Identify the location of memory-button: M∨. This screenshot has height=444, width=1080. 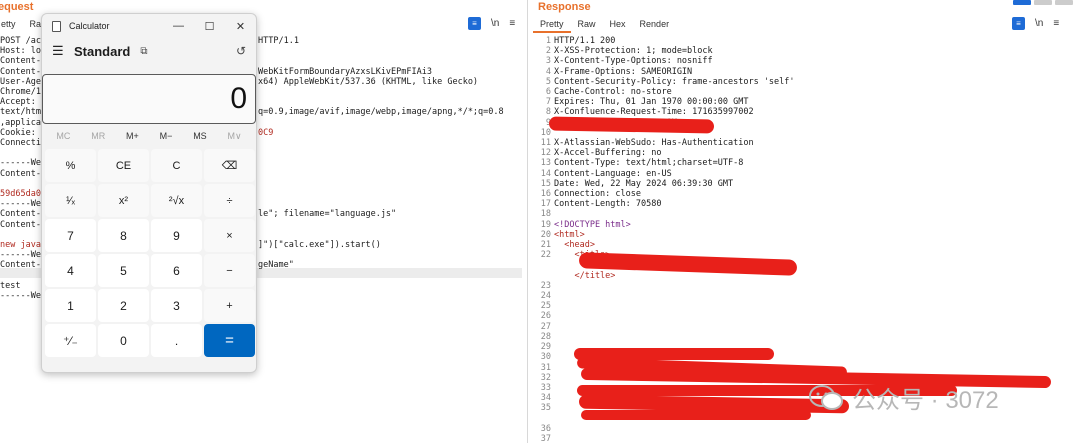
(235, 136).